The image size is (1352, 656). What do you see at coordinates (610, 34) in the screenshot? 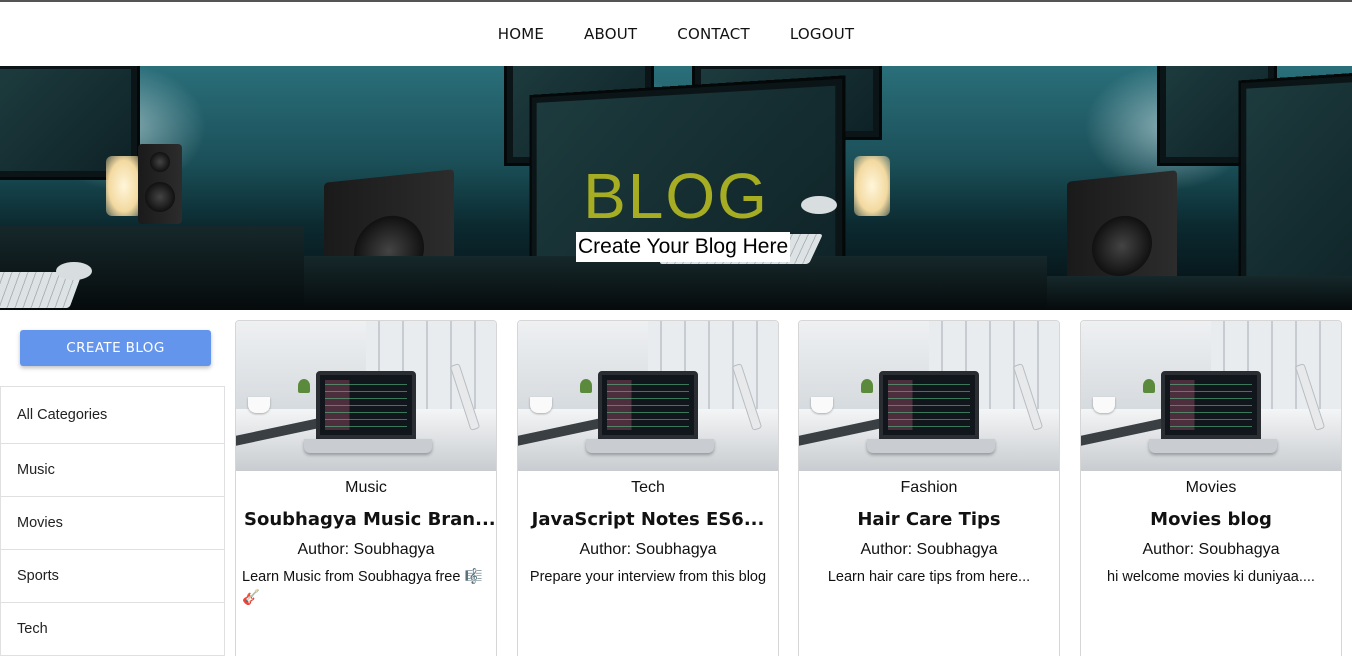
I see `nav-about-link: ABOUT` at bounding box center [610, 34].